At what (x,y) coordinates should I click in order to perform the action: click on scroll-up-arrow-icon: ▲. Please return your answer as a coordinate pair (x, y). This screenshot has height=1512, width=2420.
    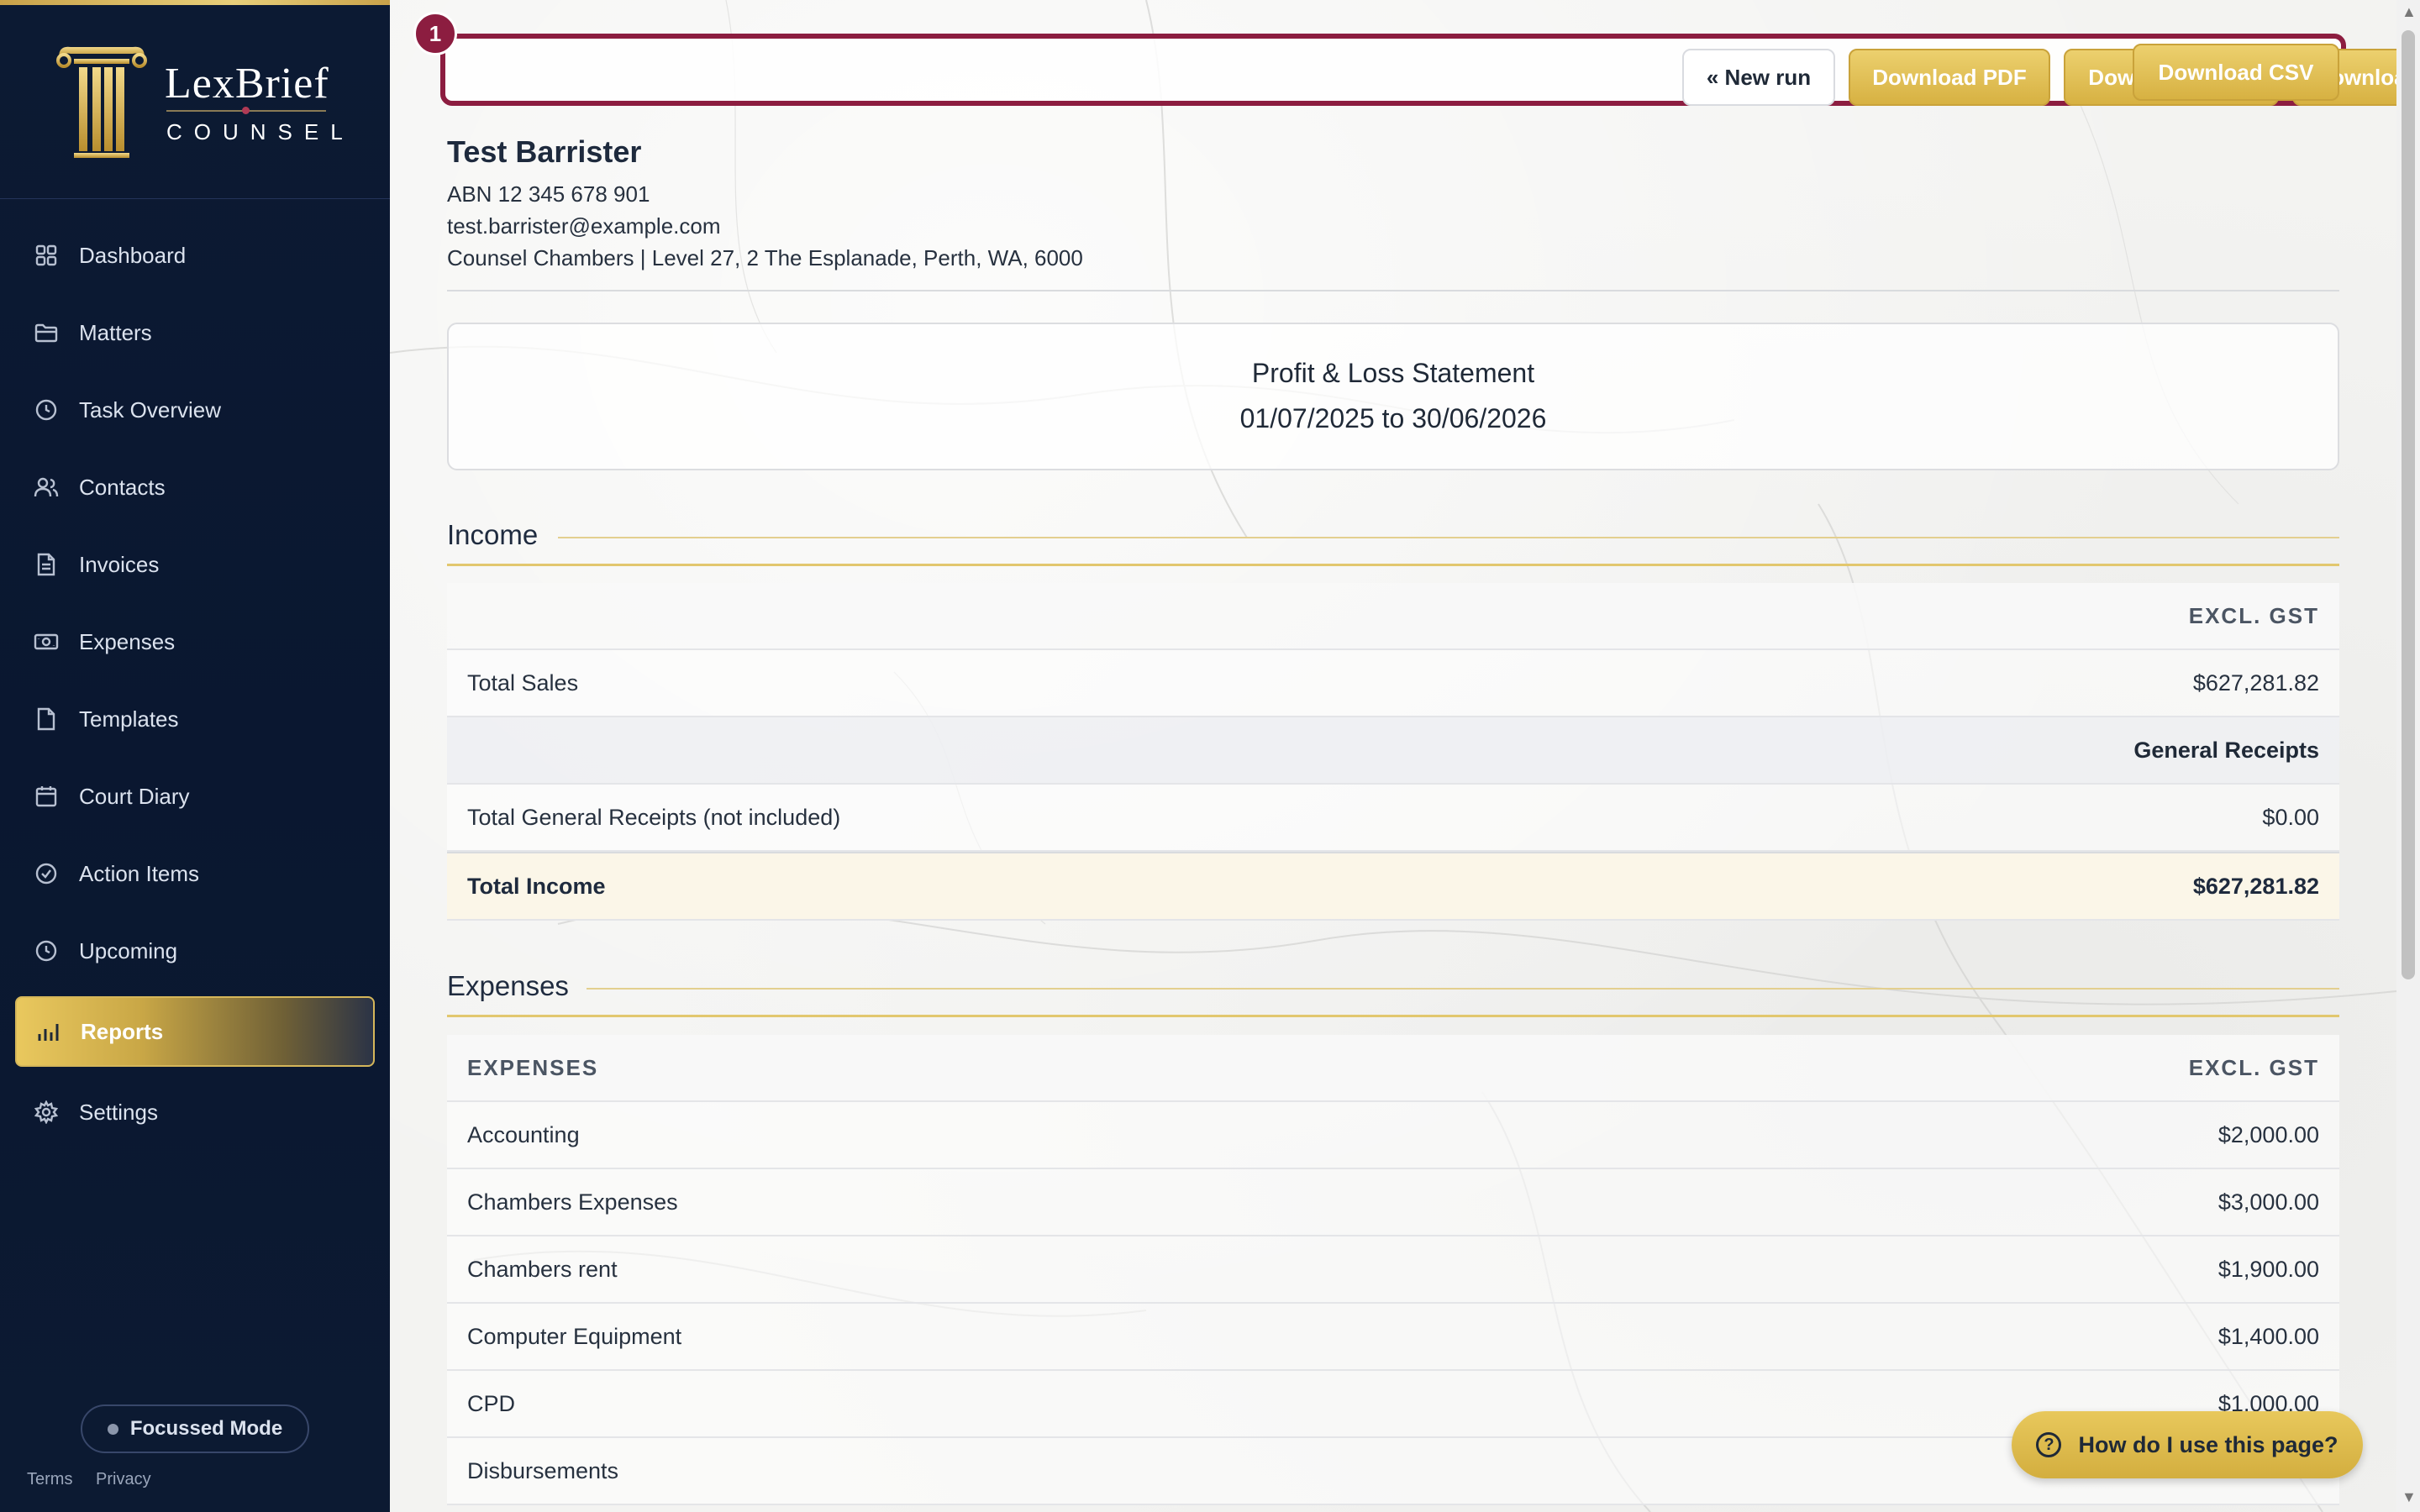
    Looking at the image, I should click on (2409, 12).